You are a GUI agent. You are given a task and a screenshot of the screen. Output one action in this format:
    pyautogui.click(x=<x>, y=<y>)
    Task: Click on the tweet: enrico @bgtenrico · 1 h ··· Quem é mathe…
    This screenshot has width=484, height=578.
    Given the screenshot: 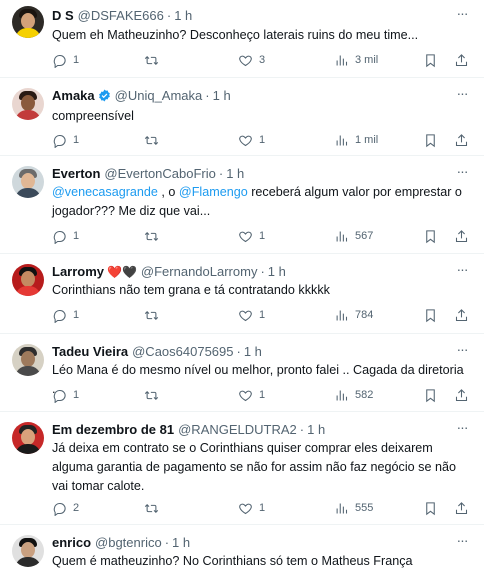 What is the action you would take?
    pyautogui.click(x=242, y=551)
    